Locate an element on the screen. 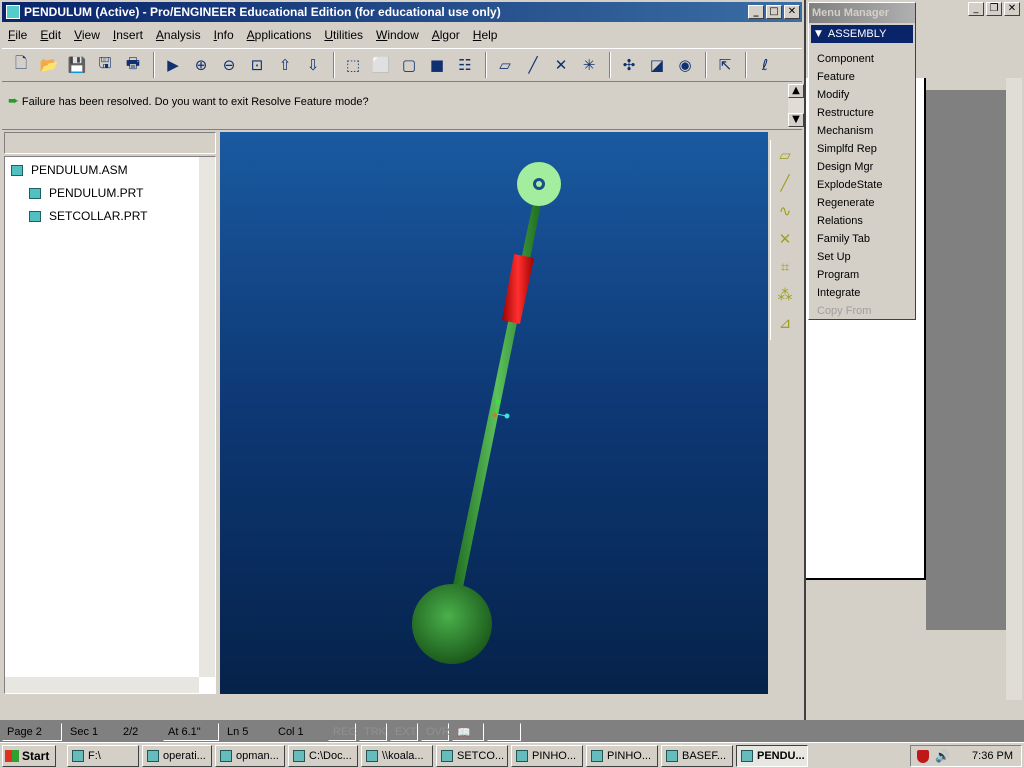  context-help-icon: ⇱ is located at coordinates (725, 65).